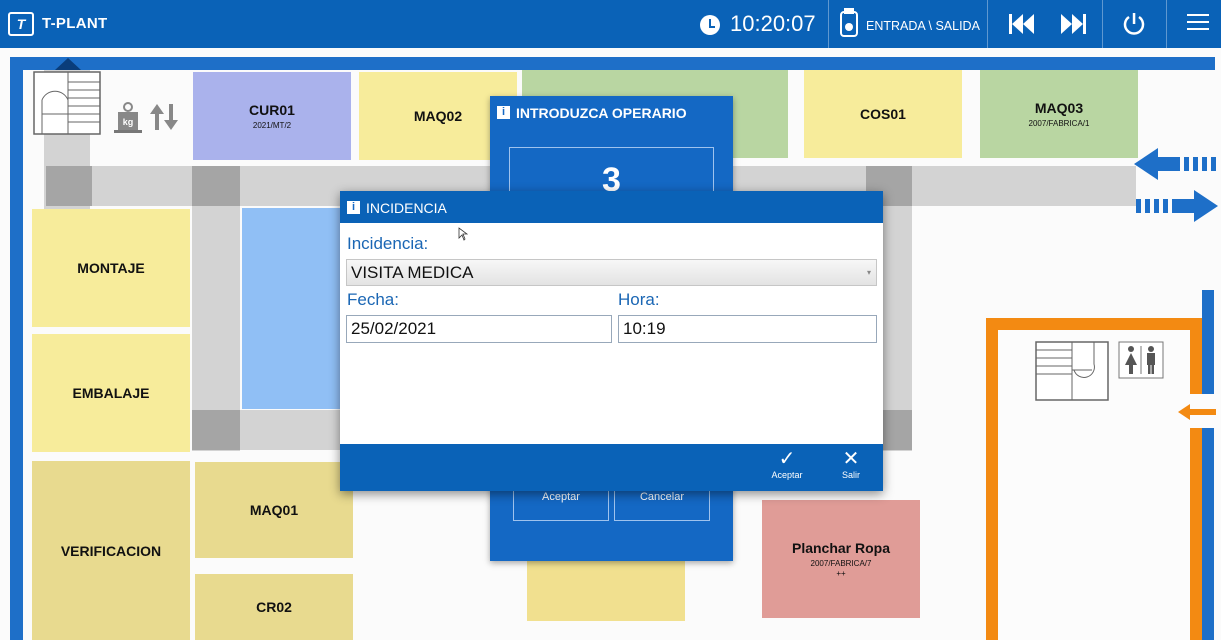 This screenshot has height=640, width=1221. I want to click on zone-name: MAQ01, so click(274, 510).